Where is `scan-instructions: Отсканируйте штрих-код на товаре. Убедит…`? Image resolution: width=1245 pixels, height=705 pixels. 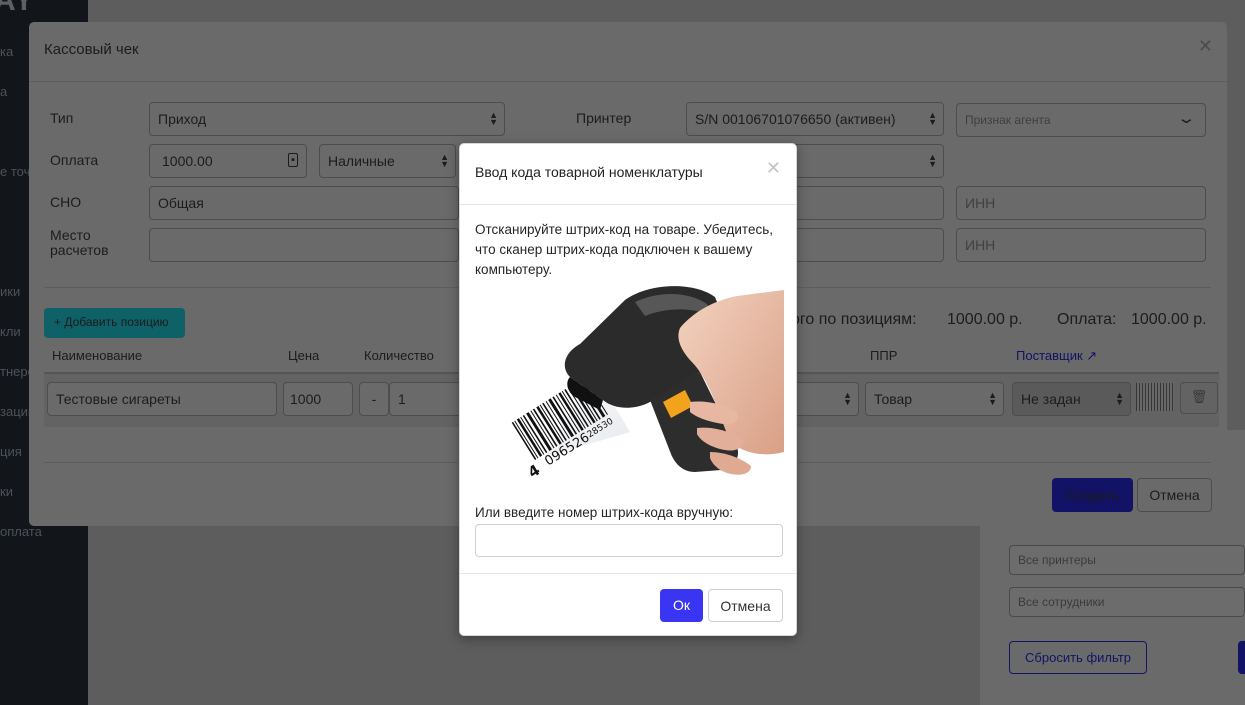 scan-instructions: Отсканируйте штрих-код на товаре. Убедит… is located at coordinates (624, 249).